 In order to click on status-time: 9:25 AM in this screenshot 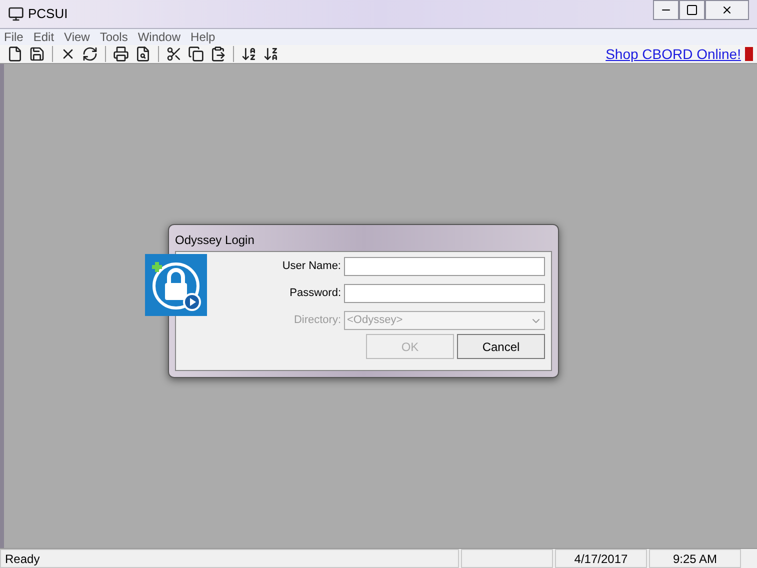, I will do `click(695, 558)`.